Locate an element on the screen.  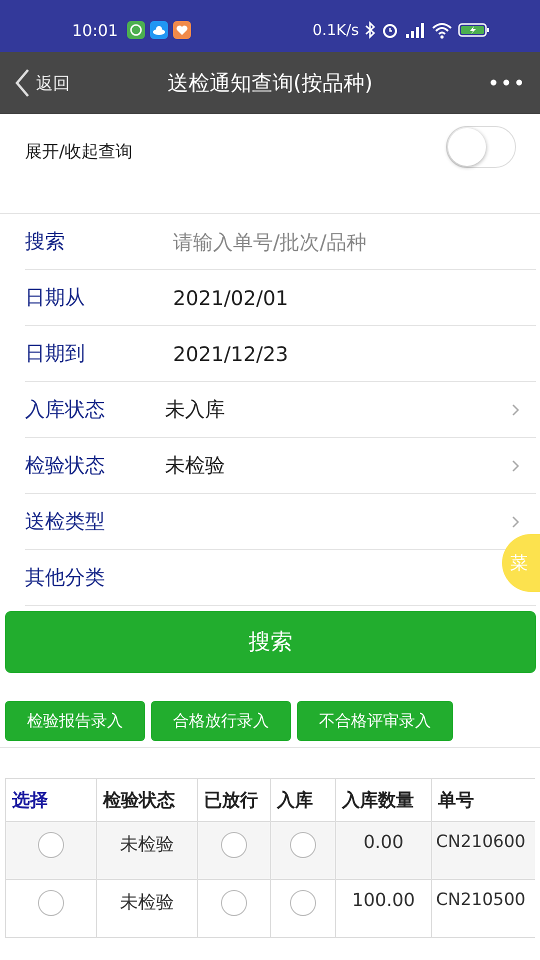
back-button: 返回 is located at coordinates (42, 83).